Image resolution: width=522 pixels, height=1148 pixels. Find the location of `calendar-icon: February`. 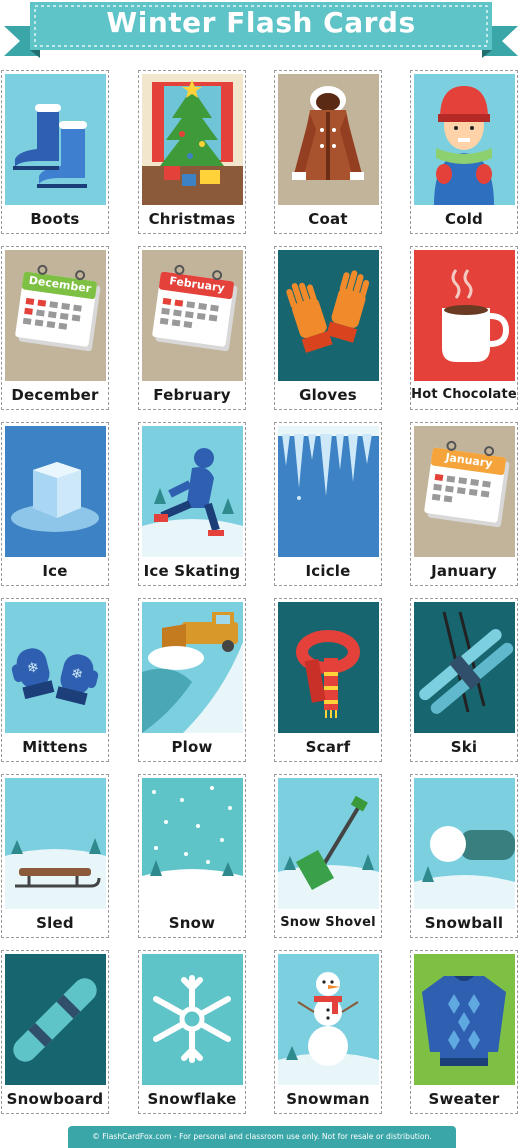

calendar-icon: February is located at coordinates (192, 315).